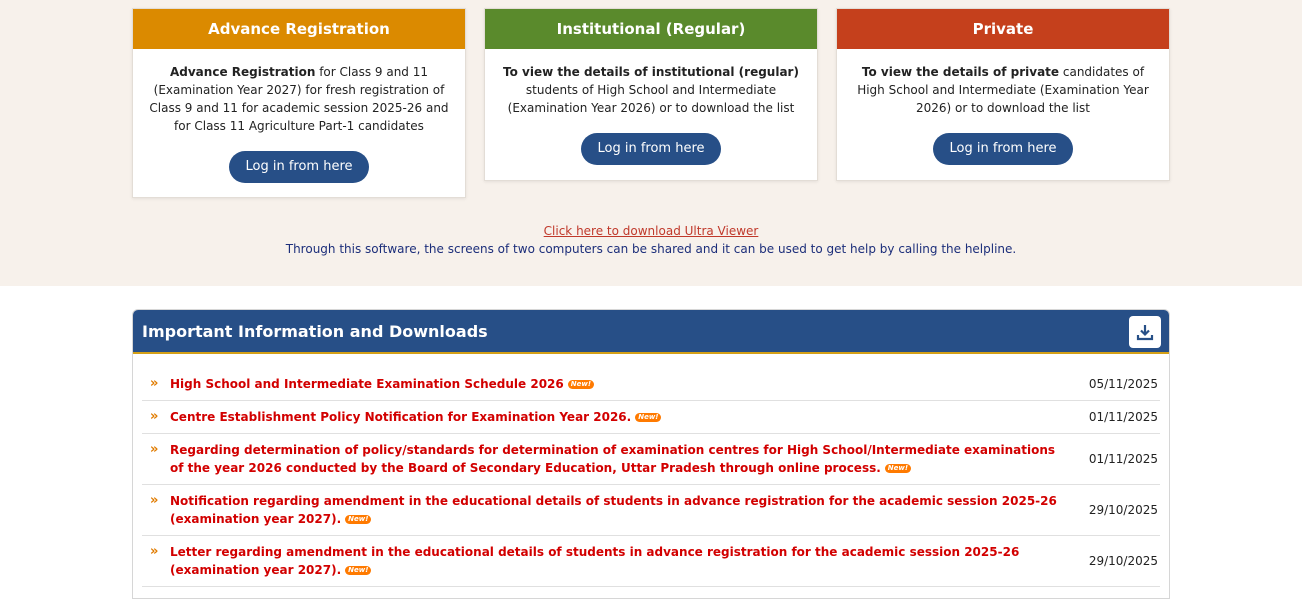 The image size is (1302, 599). I want to click on card-title: Institutional (Regular), so click(651, 29).